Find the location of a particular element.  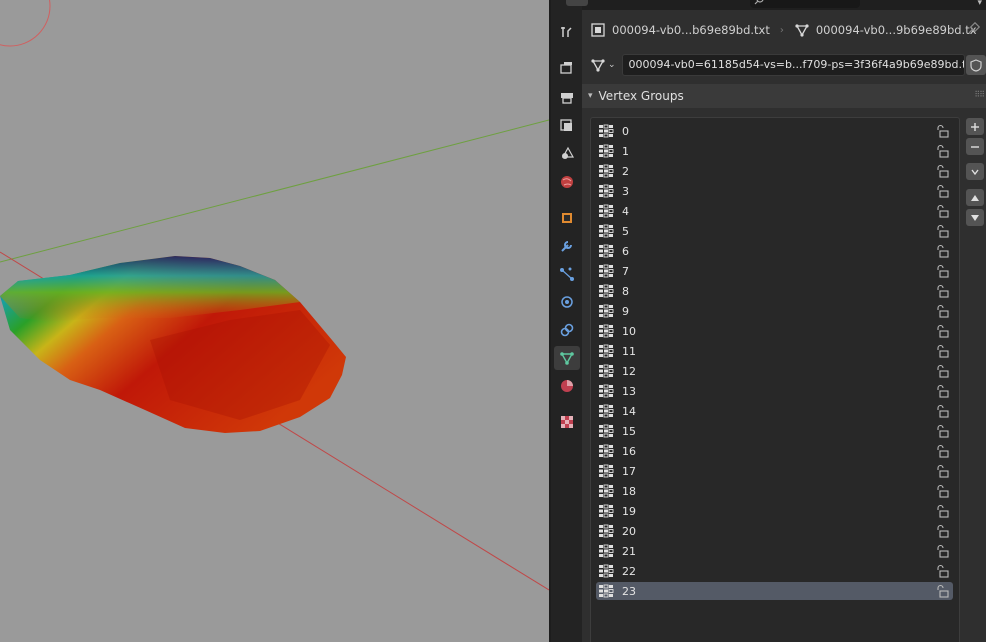

vertex-group-row: 0 is located at coordinates (774, 131).